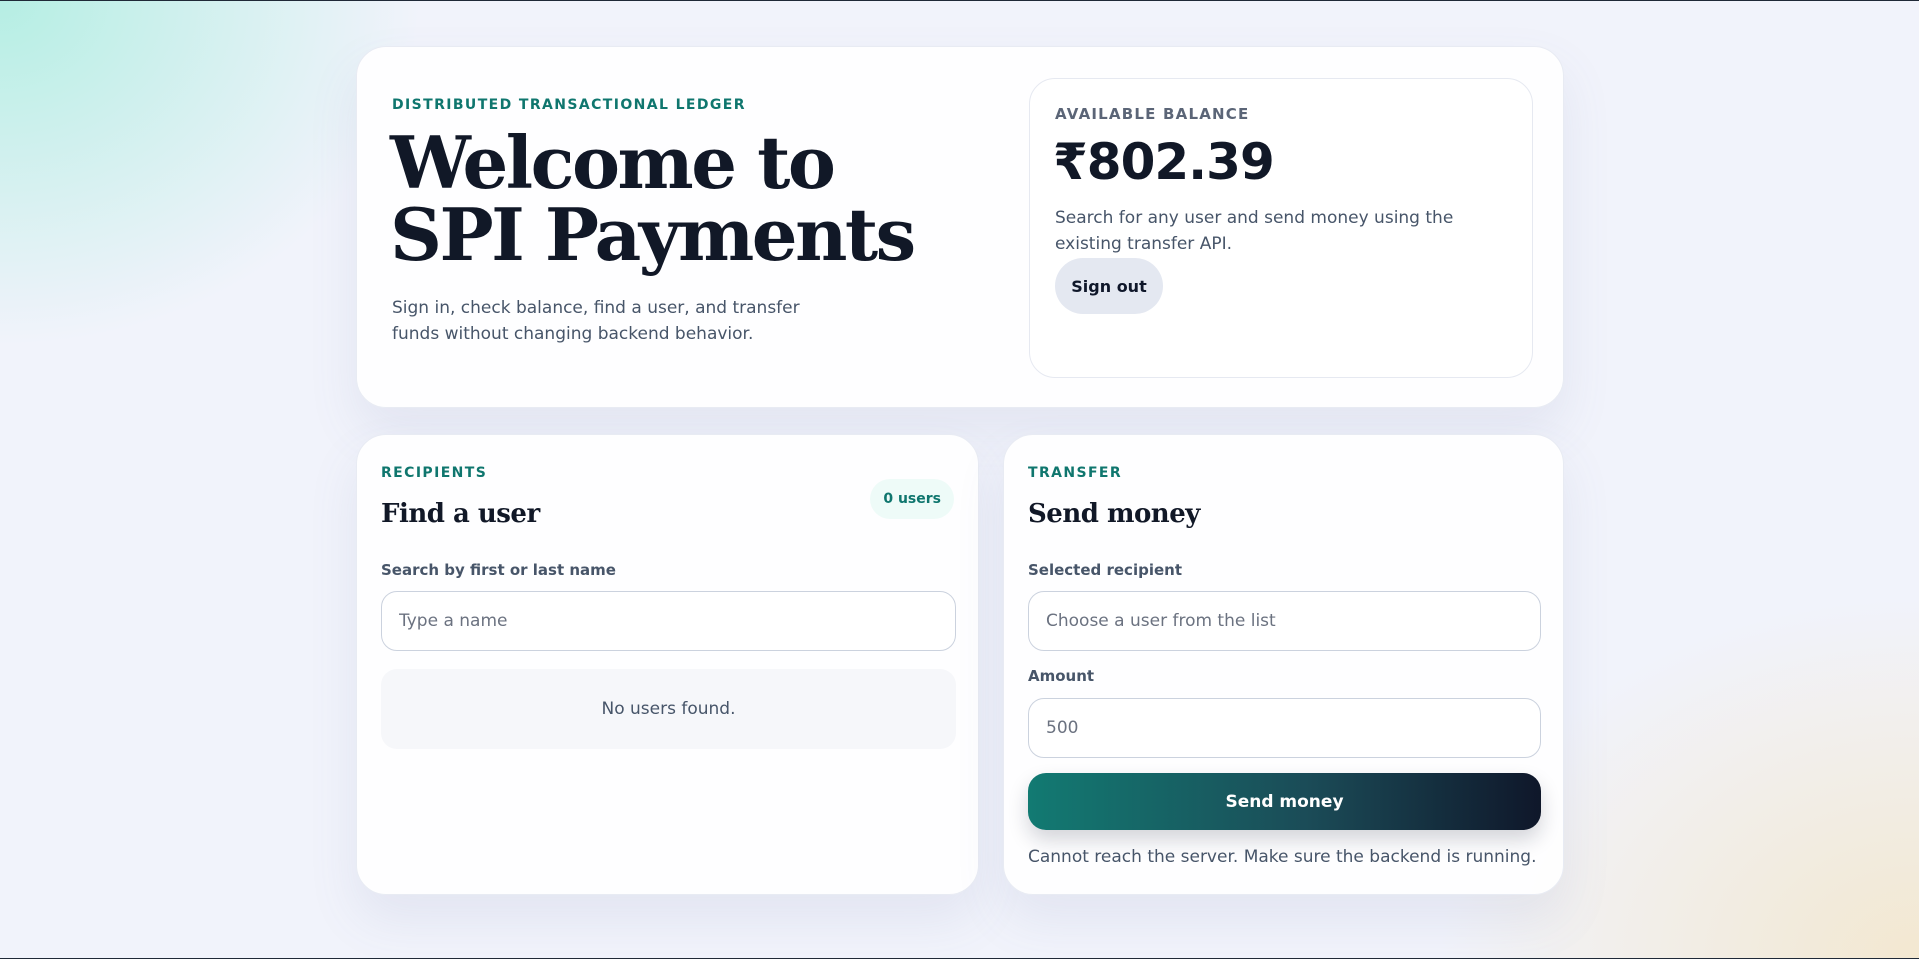 This screenshot has width=1919, height=959. Describe the element at coordinates (1075, 473) in the screenshot. I see `transfer-eyebrow: TRANSFER` at that location.